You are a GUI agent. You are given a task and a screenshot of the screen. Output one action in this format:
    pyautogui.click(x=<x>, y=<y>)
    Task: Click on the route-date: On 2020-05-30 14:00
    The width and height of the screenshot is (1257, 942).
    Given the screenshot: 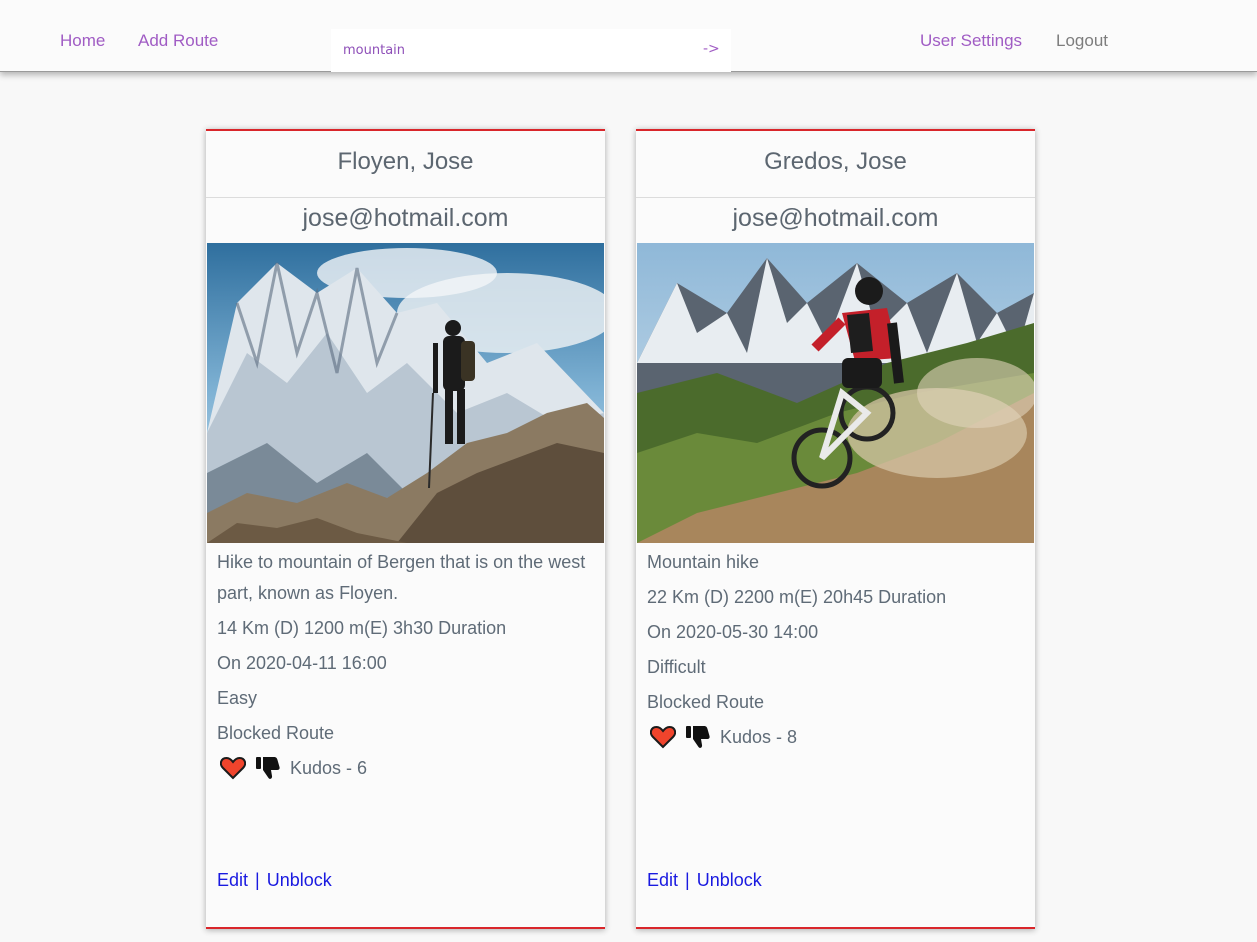 What is the action you would take?
    pyautogui.click(x=733, y=632)
    